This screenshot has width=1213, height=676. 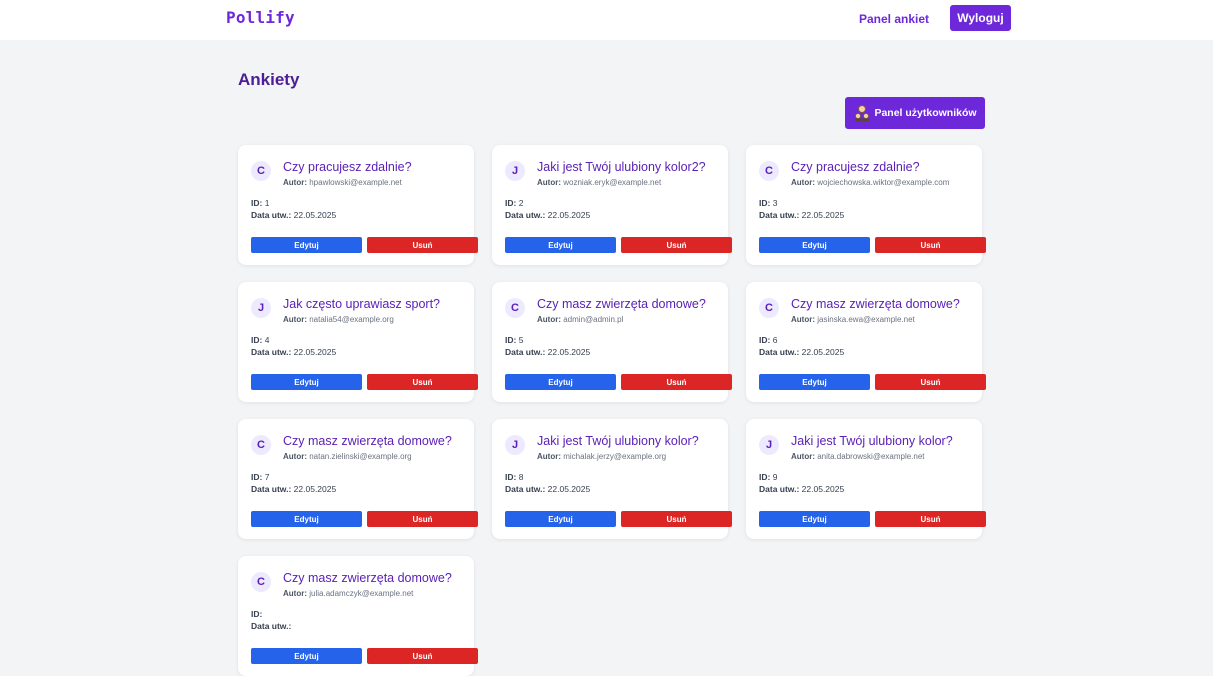 I want to click on panel-ankiet-link: Panel ankiet, so click(x=894, y=19).